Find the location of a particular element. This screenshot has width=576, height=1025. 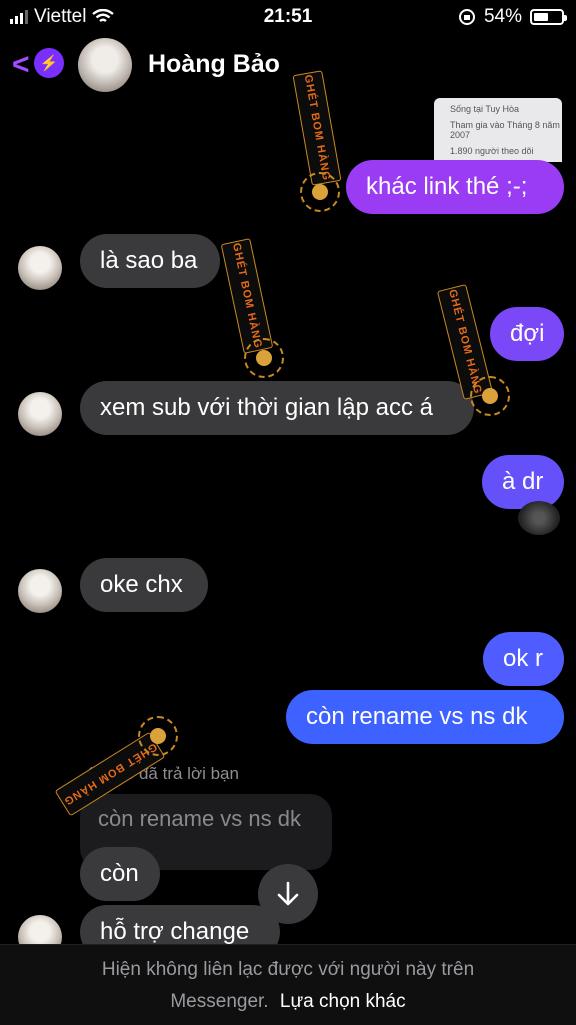

chevron-left-icon: < is located at coordinates (21, 64).